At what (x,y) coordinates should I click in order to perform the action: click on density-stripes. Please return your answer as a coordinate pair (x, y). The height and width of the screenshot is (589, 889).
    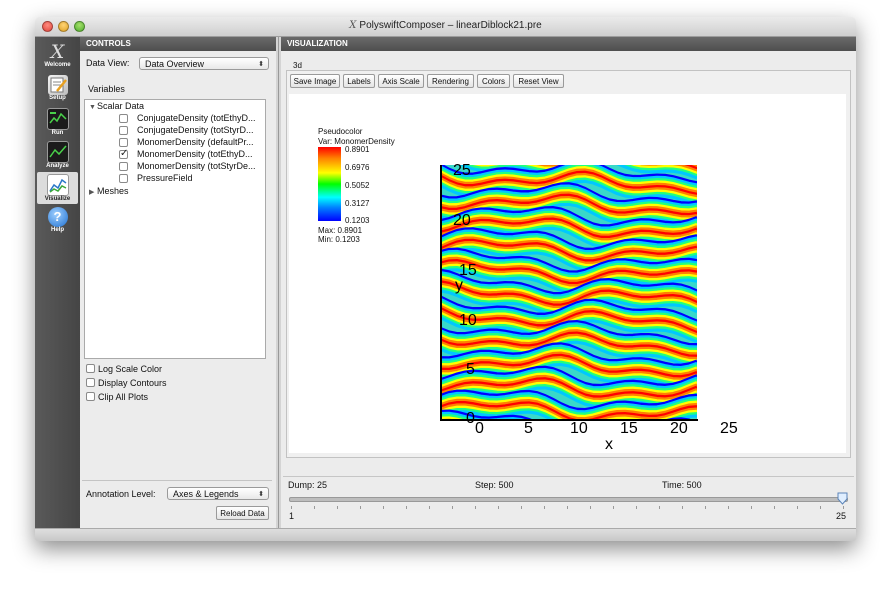
    Looking at the image, I should click on (569, 292).